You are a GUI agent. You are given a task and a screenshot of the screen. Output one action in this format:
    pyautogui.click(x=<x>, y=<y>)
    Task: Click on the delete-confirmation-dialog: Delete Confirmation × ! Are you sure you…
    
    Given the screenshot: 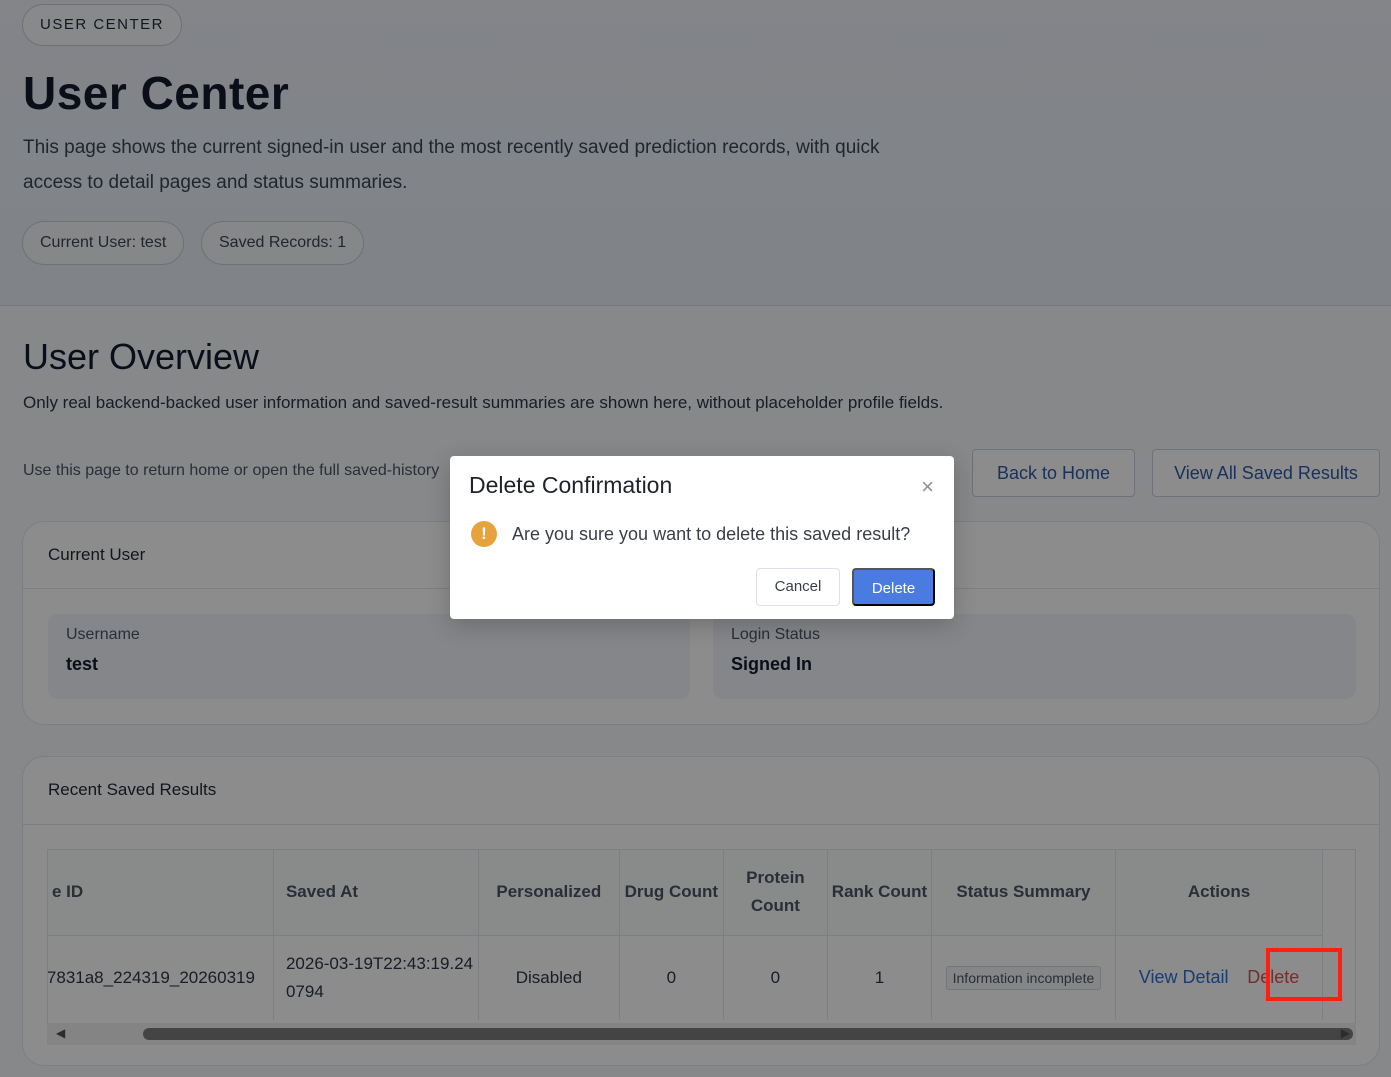 What is the action you would take?
    pyautogui.click(x=702, y=537)
    